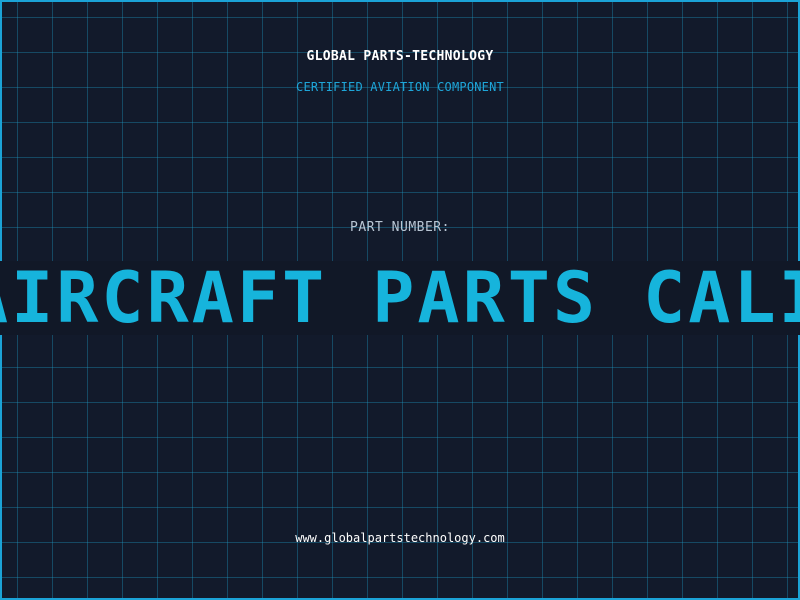 The image size is (800, 600). Describe the element at coordinates (400, 227) in the screenshot. I see `part-number-label: PART NUMBER:` at that location.